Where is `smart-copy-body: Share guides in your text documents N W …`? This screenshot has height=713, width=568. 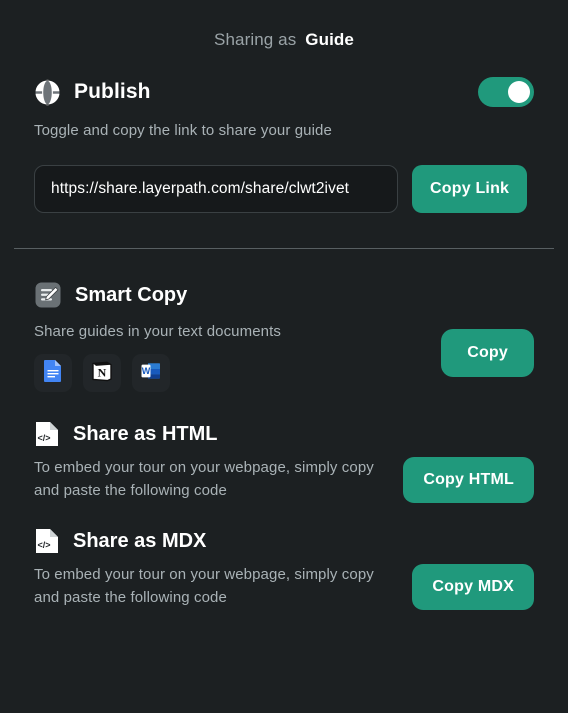 smart-copy-body: Share guides in your text documents N W … is located at coordinates (284, 357).